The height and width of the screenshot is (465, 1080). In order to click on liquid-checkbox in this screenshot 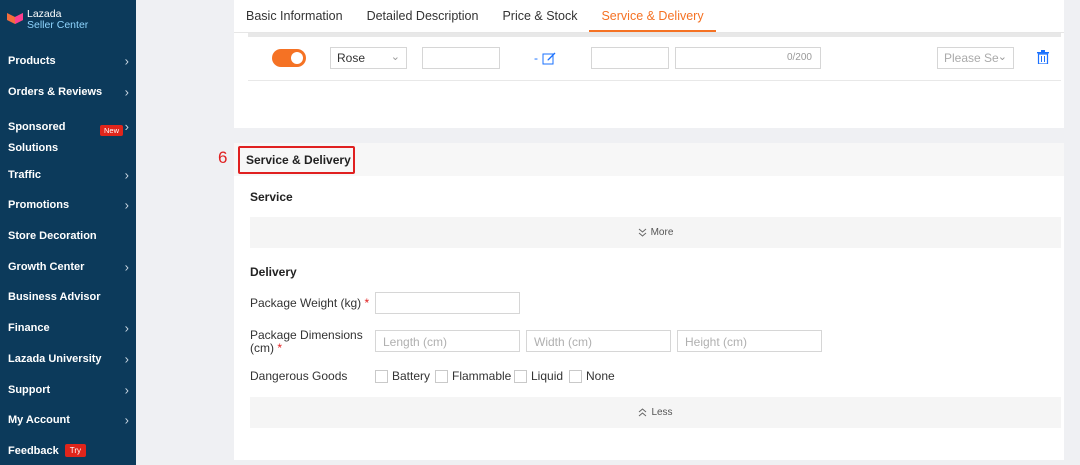, I will do `click(520, 376)`.